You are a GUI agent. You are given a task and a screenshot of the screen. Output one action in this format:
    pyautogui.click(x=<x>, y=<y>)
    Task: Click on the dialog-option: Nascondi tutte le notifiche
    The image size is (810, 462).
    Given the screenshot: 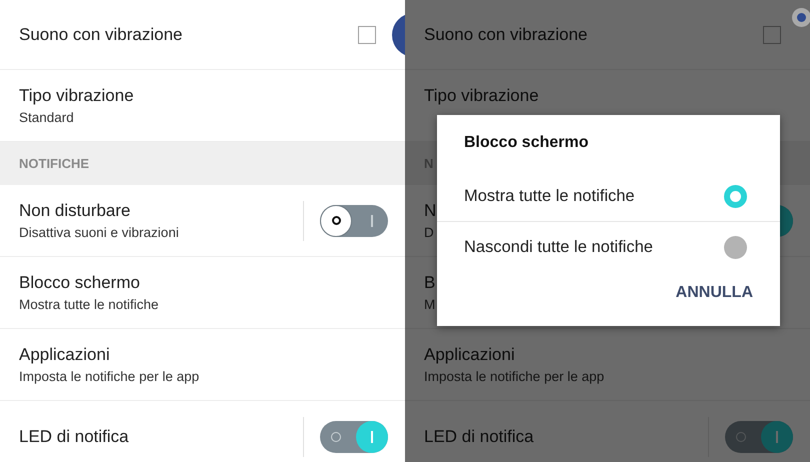 What is the action you would take?
    pyautogui.click(x=608, y=246)
    